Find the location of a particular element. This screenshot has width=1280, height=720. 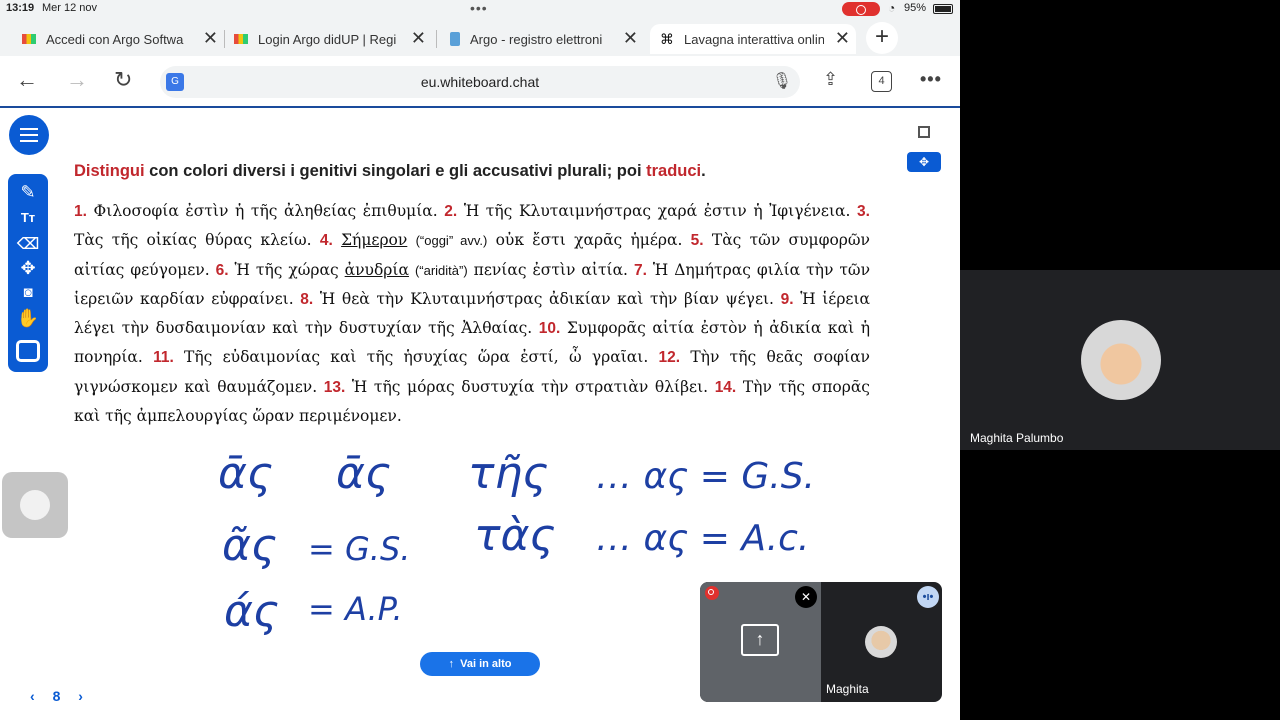

speaking-indicator-icon: •ı• is located at coordinates (928, 597).